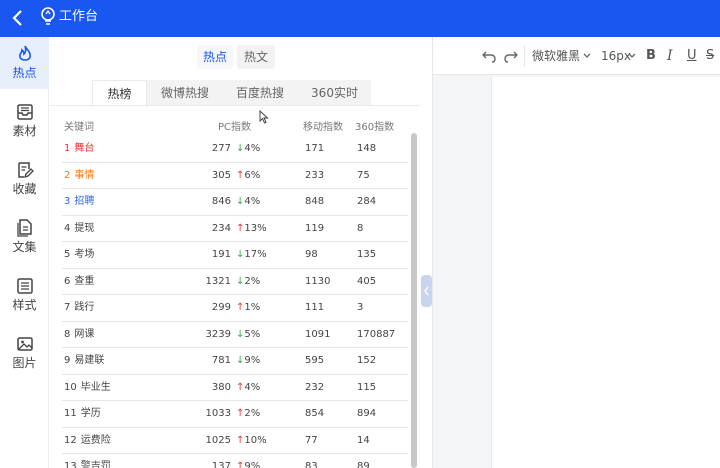 The width and height of the screenshot is (720, 468). I want to click on change-percent: 9%, so click(252, 360).